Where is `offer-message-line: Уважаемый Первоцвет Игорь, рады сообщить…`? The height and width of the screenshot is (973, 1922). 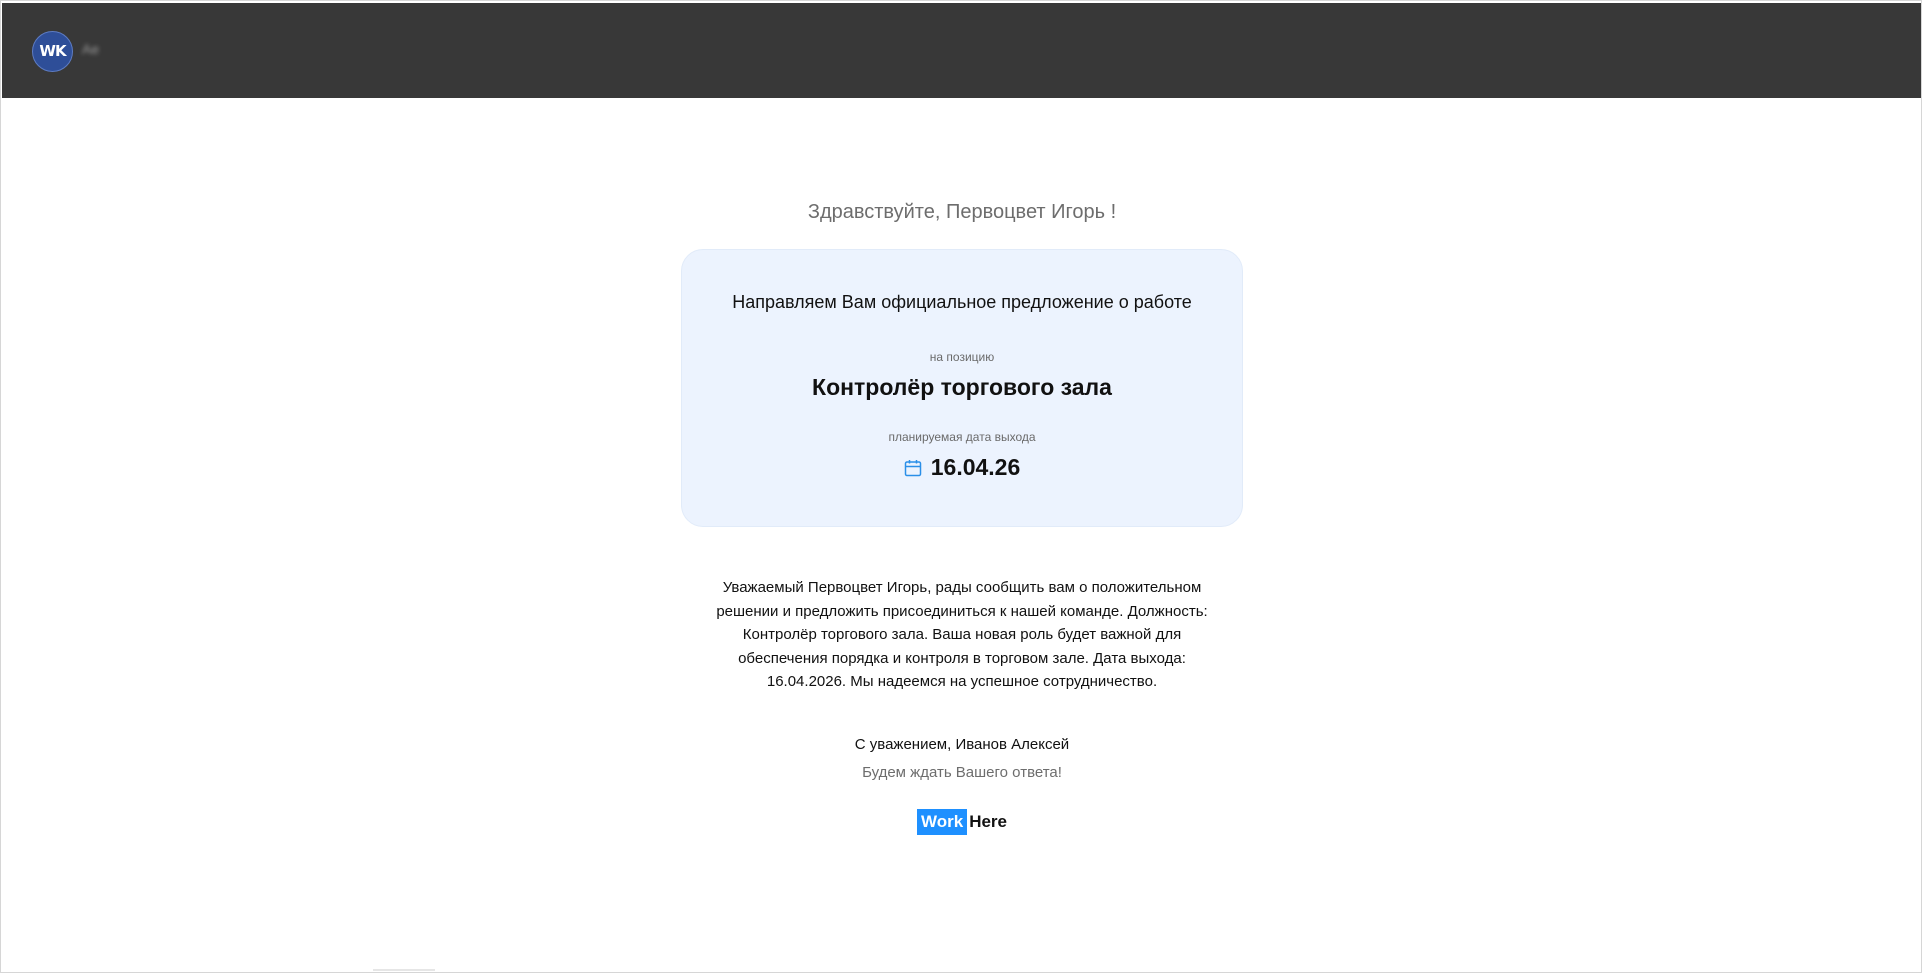 offer-message-line: Уважаемый Первоцвет Игорь, рады сообщить… is located at coordinates (962, 587).